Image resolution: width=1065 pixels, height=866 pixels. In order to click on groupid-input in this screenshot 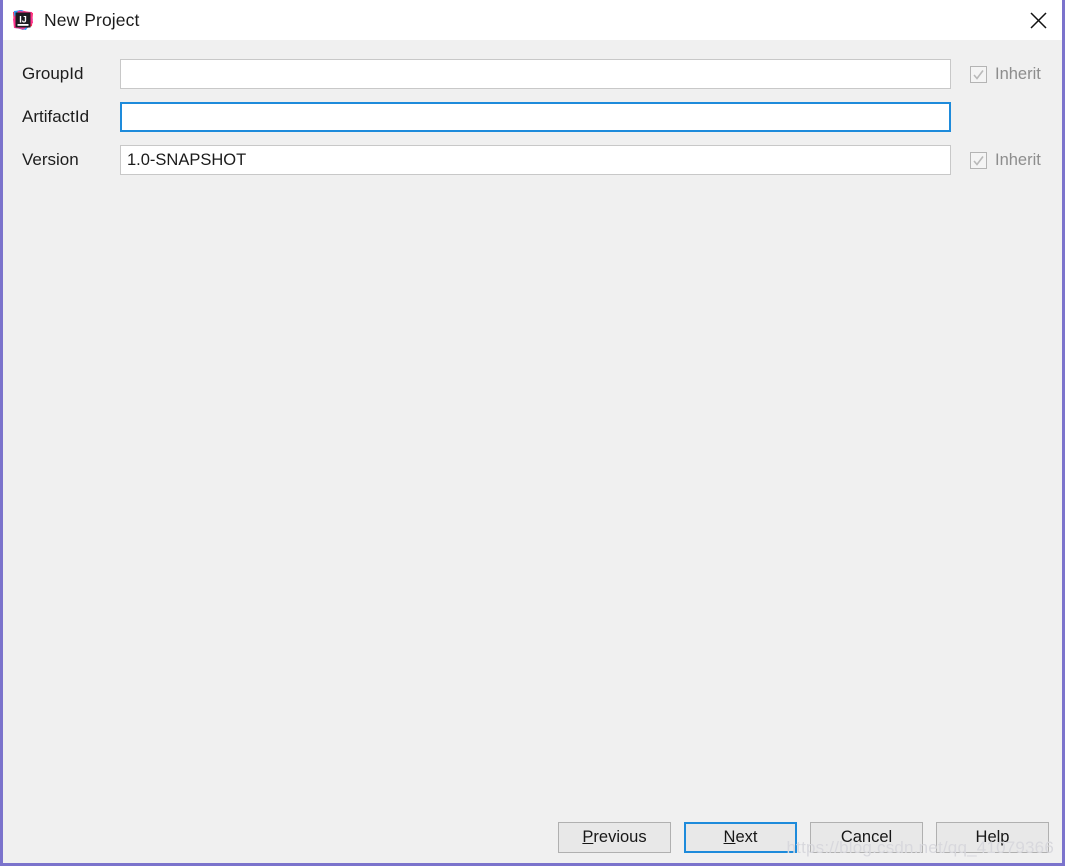, I will do `click(535, 74)`.